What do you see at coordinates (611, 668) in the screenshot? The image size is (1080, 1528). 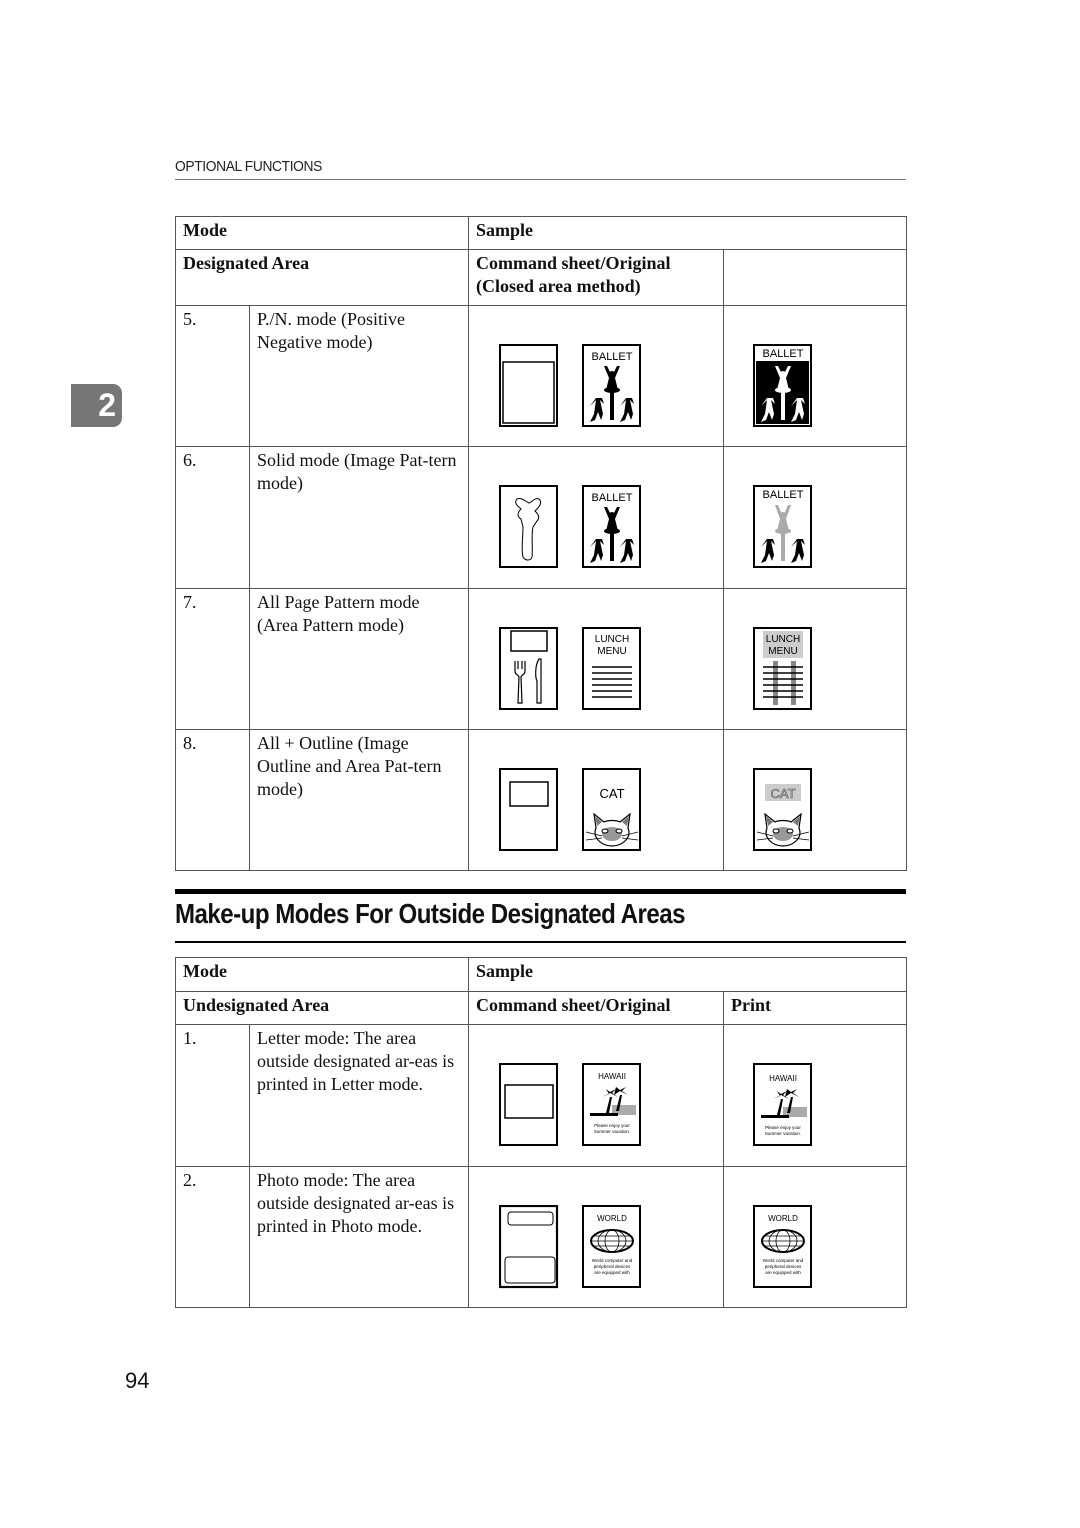 I see `menu-lines-icon: LUNCH MENU` at bounding box center [611, 668].